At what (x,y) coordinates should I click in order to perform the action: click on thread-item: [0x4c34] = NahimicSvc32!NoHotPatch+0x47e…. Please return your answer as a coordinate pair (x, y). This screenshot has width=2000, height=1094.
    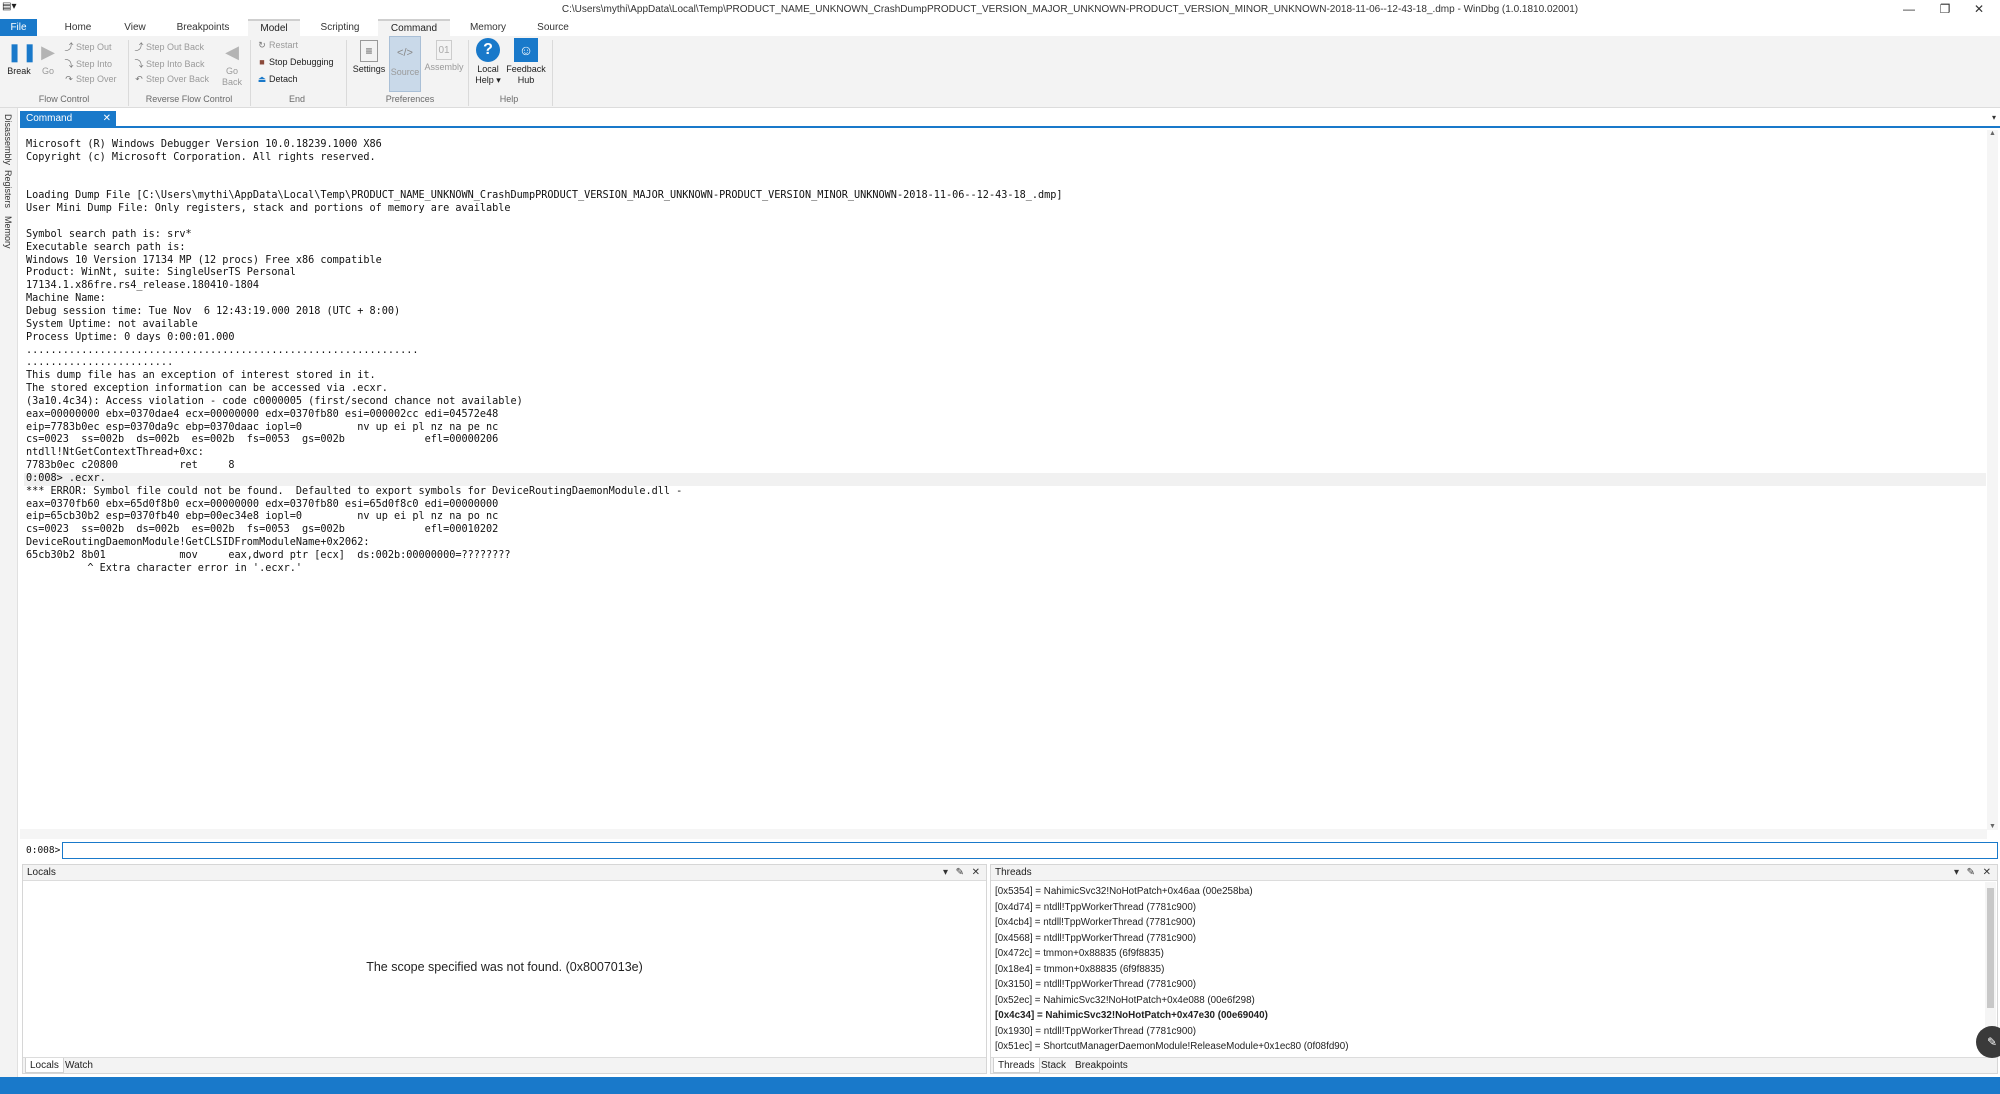
    Looking at the image, I should click on (1489, 1016).